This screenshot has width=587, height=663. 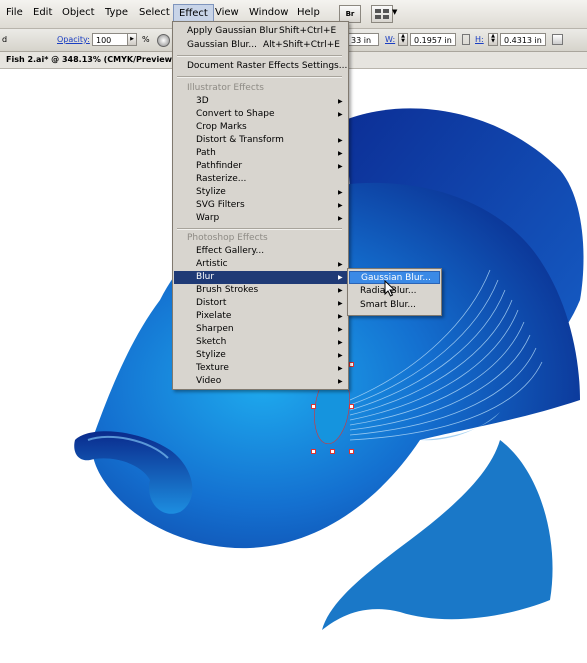 I want to click on mouse-pointer-icon, so click(x=390, y=288).